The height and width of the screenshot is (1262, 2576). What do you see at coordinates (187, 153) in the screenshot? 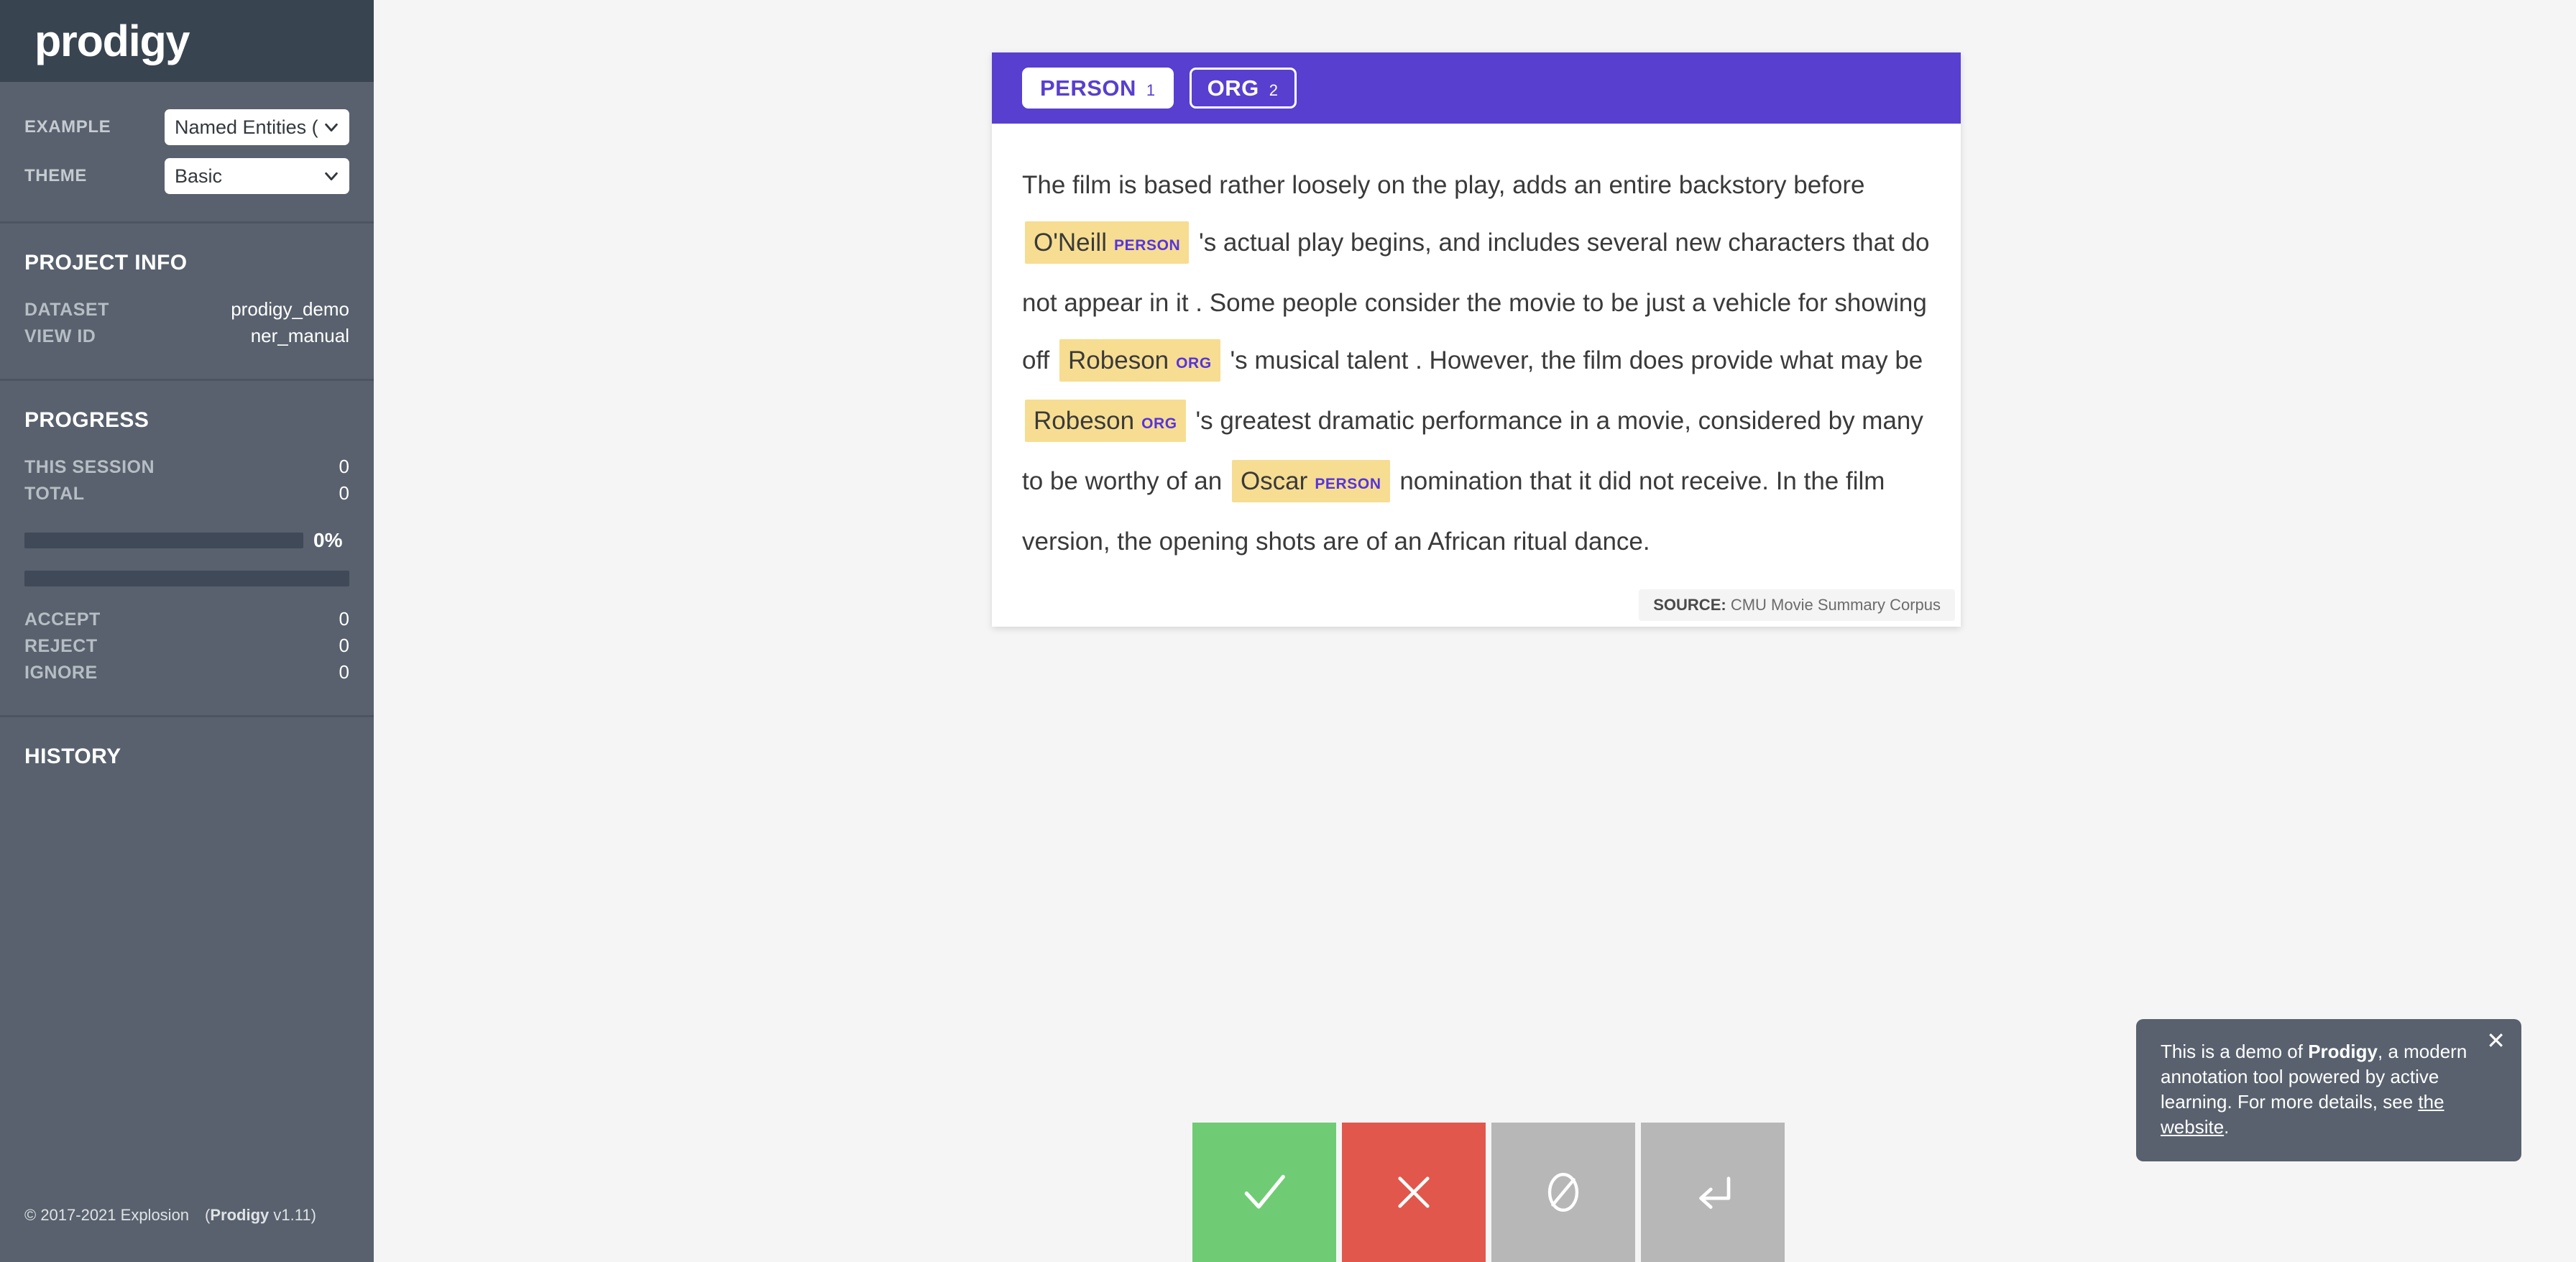
I see `sidebar-controls-section: EXAMPLE Named Entities (r THEME Basic` at bounding box center [187, 153].